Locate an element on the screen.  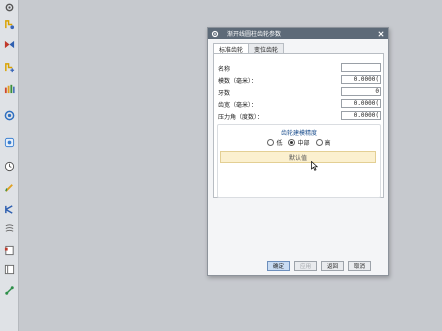
precision-medium-label: 中部 is located at coordinates (303, 143).